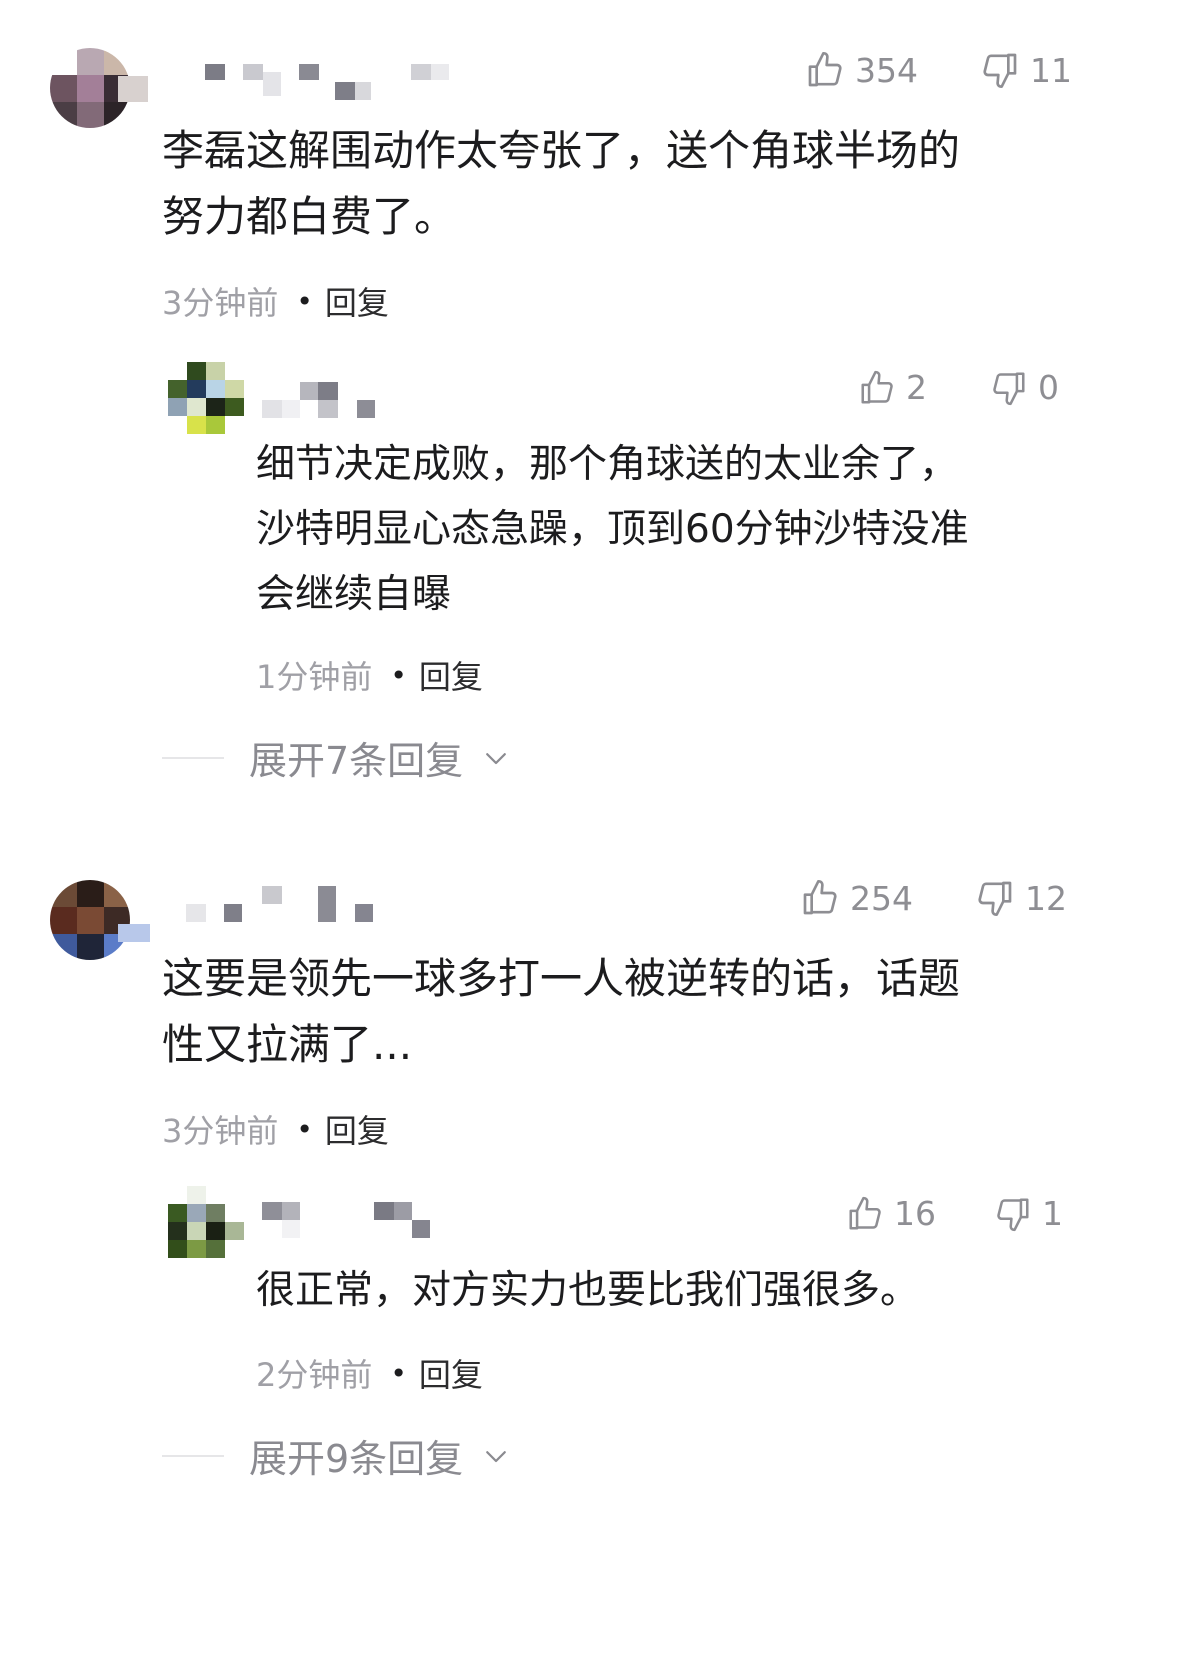 The height and width of the screenshot is (1678, 1179). Describe the element at coordinates (1046, 898) in the screenshot. I see `dislike-count: 12` at that location.